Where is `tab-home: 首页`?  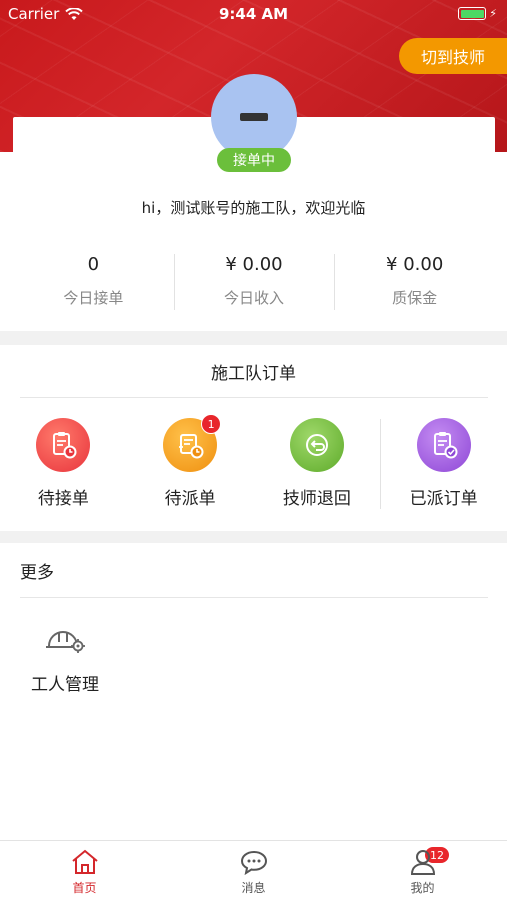
tab-home: 首页 is located at coordinates (84, 870).